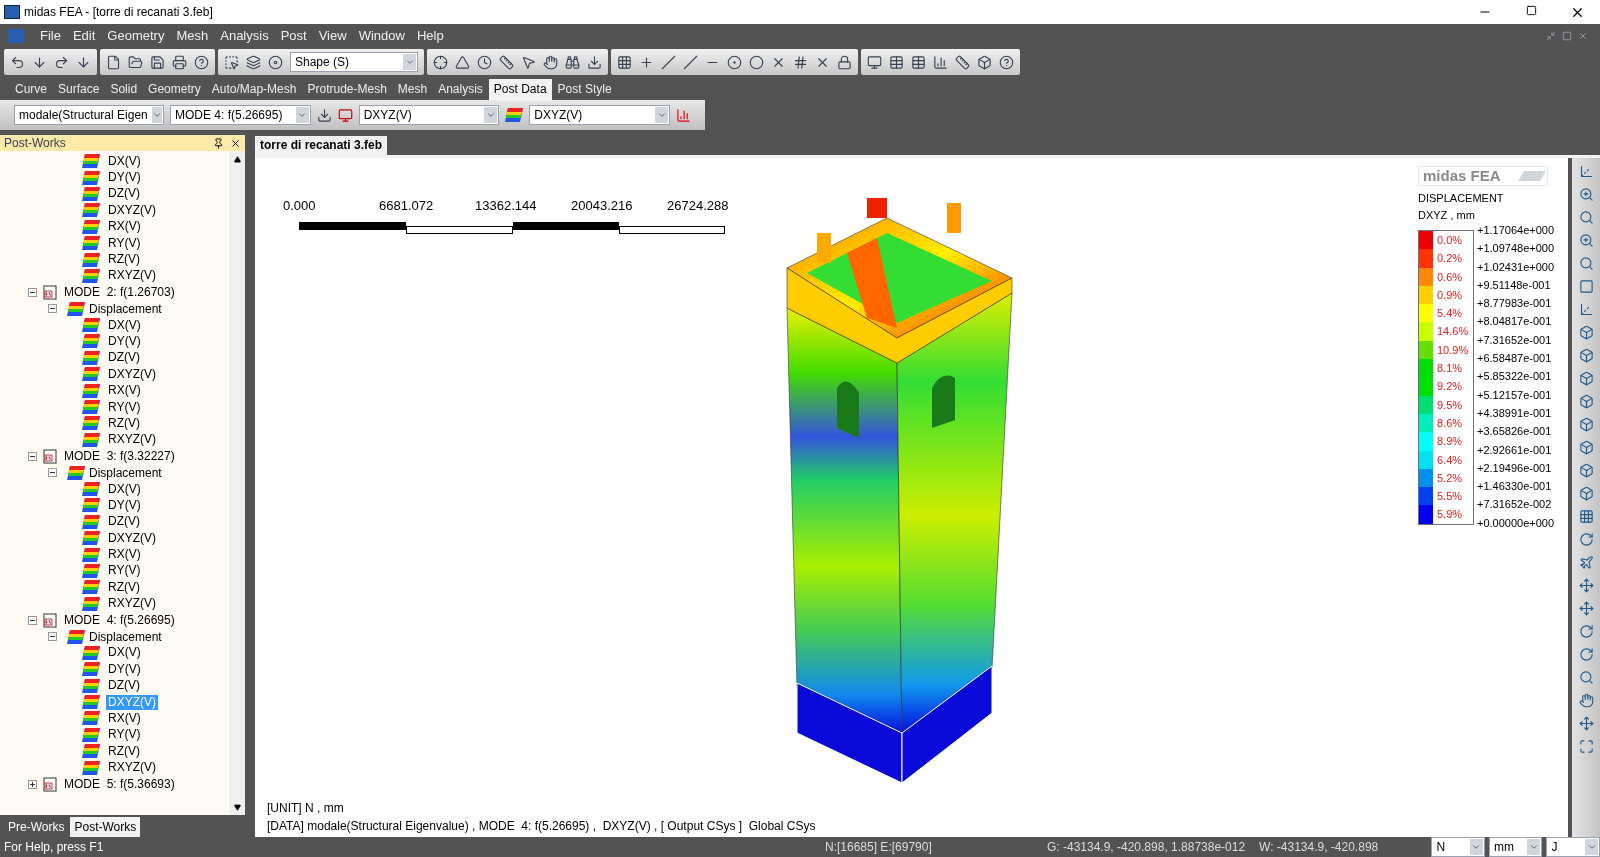 Image resolution: width=1600 pixels, height=857 pixels. I want to click on menu-item: Window, so click(381, 36).